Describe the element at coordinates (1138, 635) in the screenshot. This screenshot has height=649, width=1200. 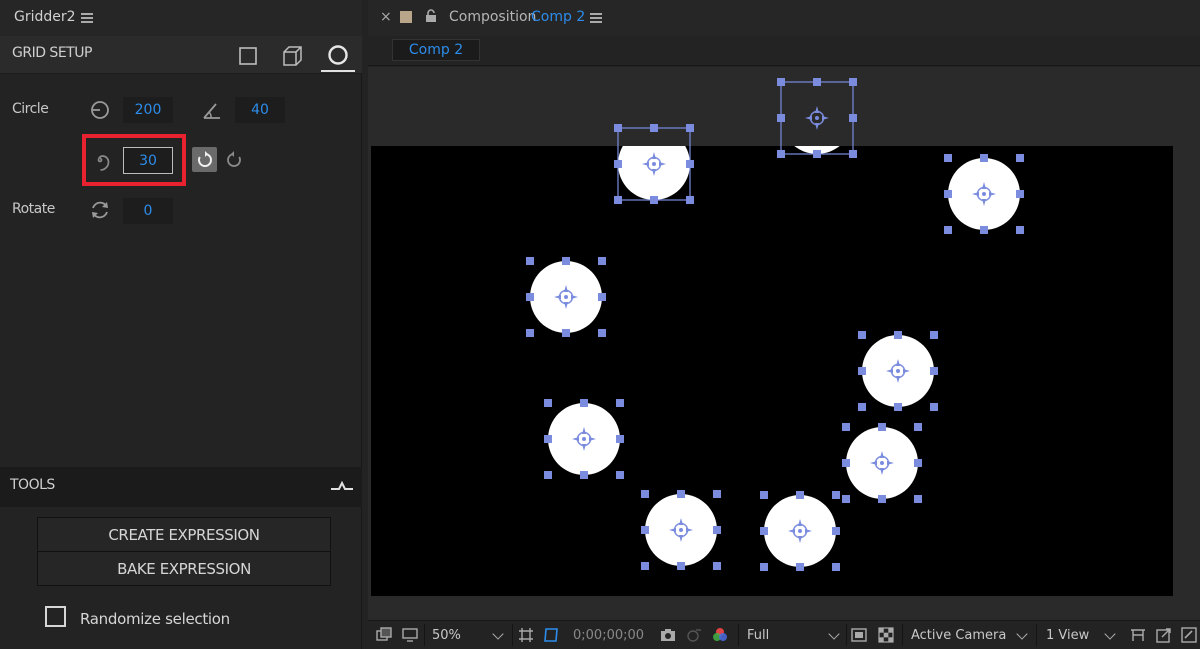
I see `toggle-pixel-aspect-icon` at that location.